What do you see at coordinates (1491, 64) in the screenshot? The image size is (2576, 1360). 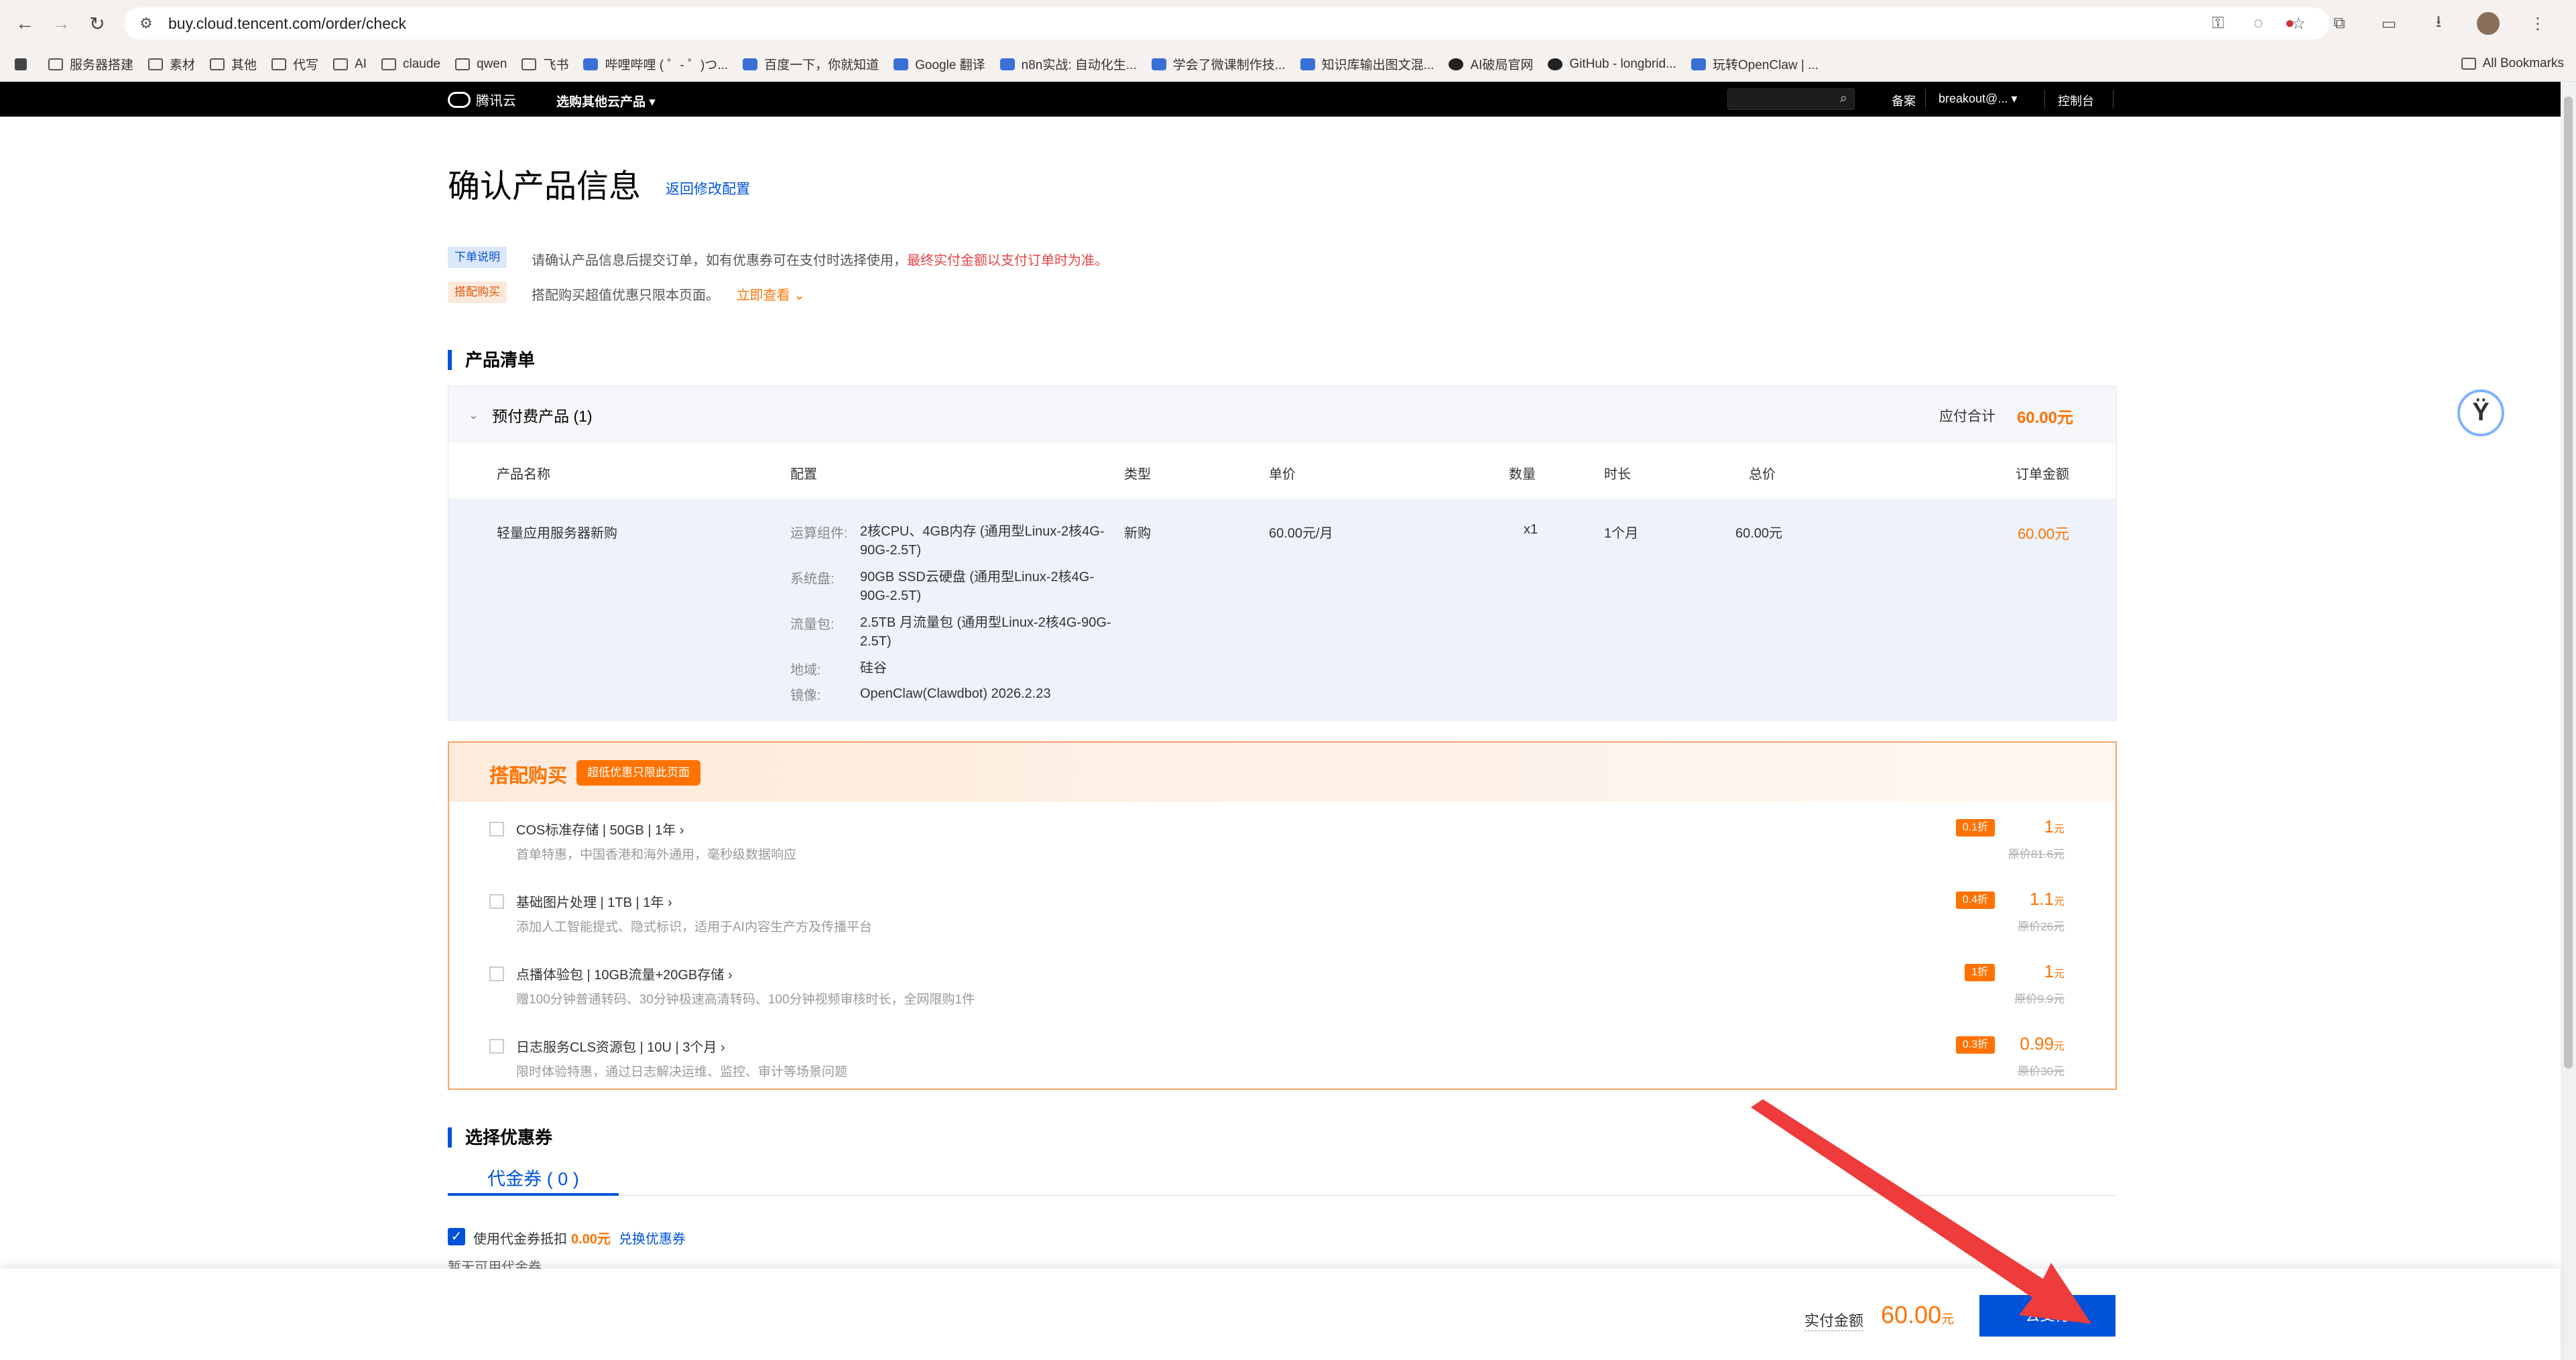 I see `bookmark-link: AI破局官网` at bounding box center [1491, 64].